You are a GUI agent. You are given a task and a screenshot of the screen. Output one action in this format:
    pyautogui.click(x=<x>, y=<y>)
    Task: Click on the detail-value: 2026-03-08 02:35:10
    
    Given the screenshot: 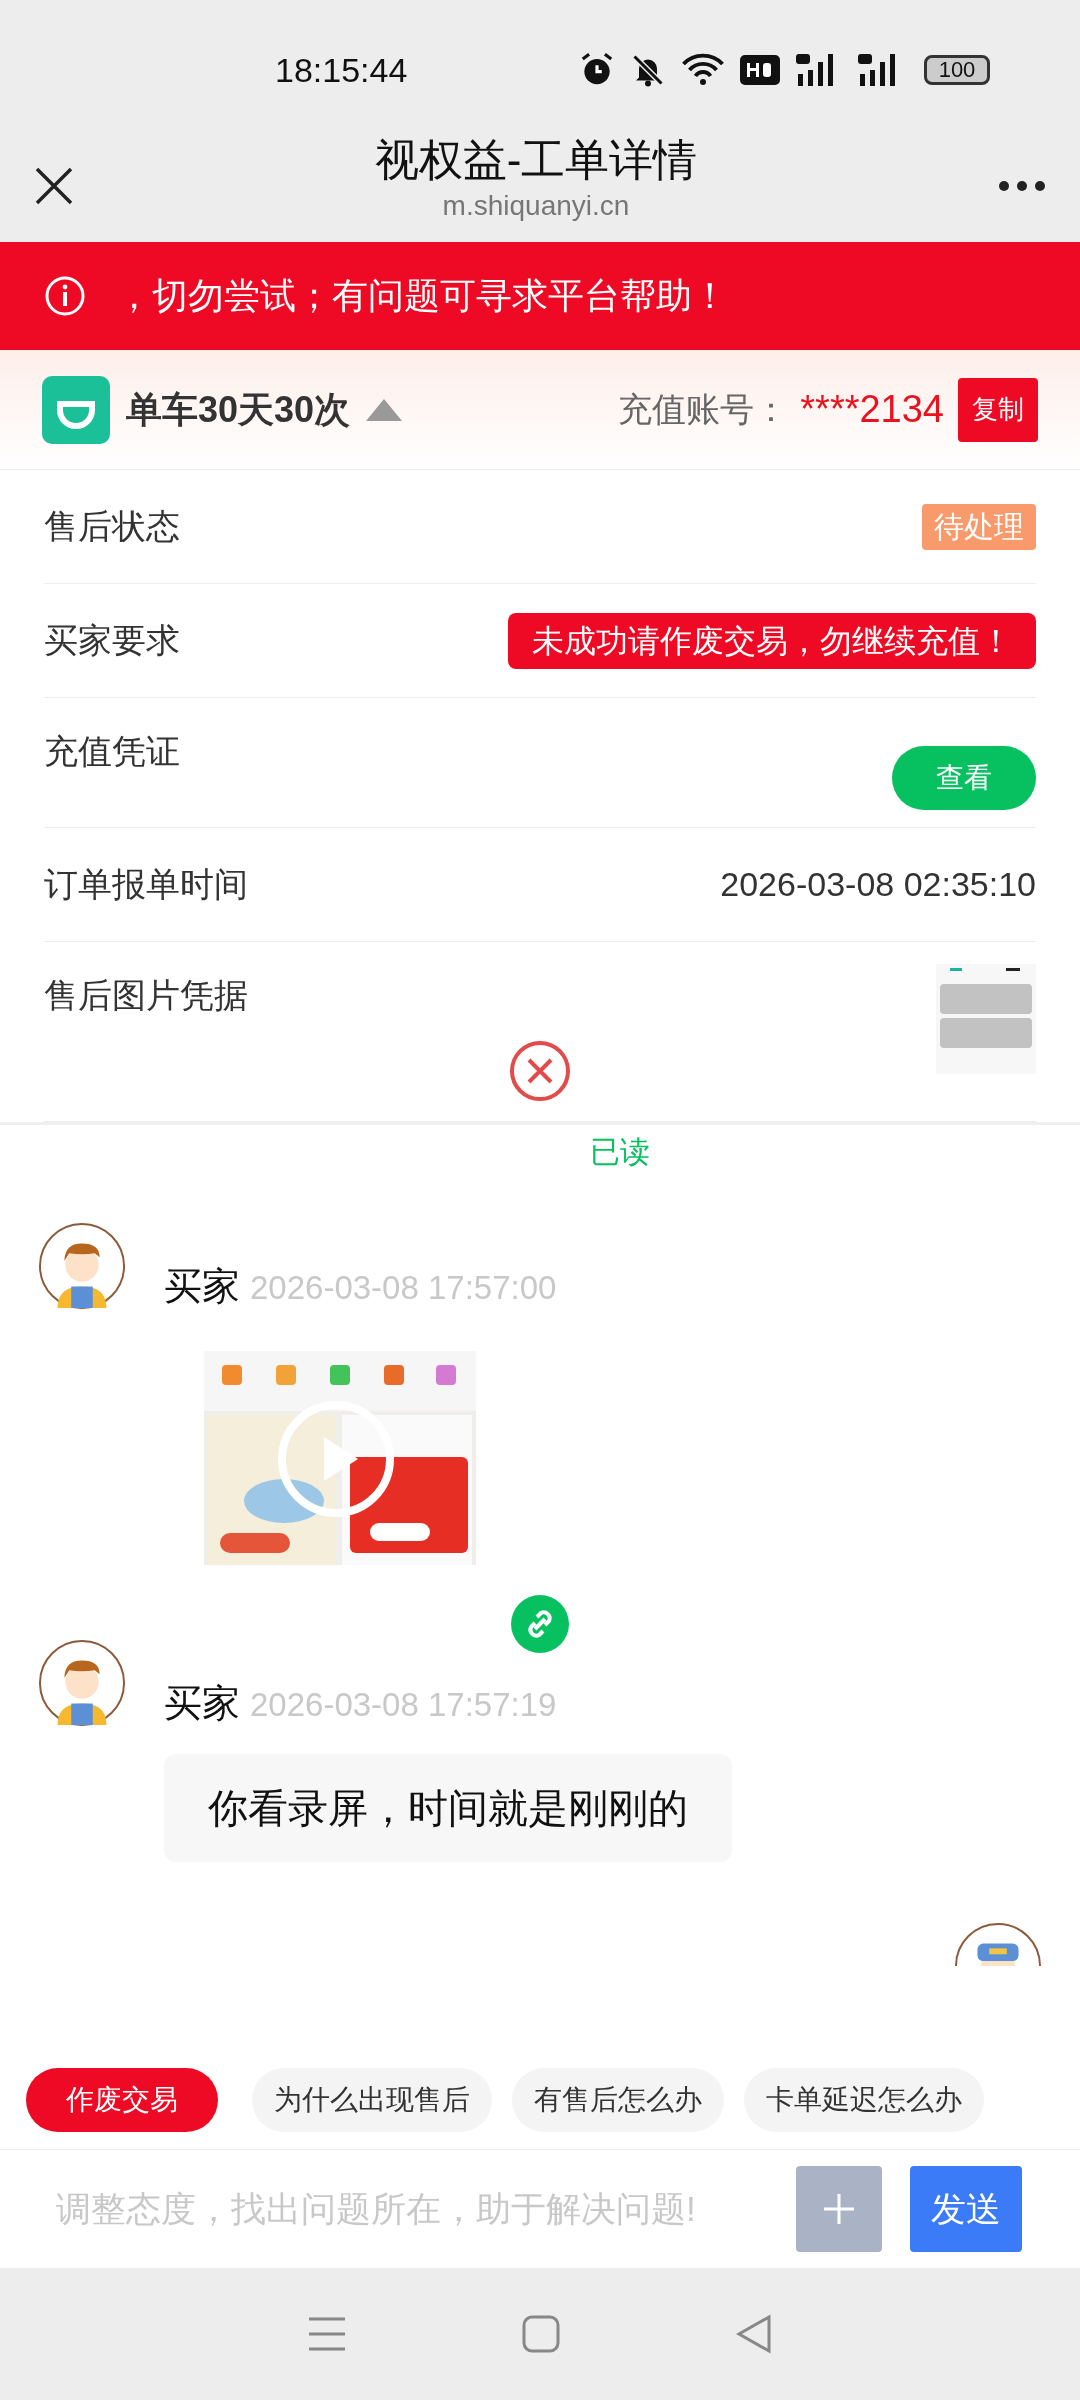 What is the action you would take?
    pyautogui.click(x=878, y=884)
    